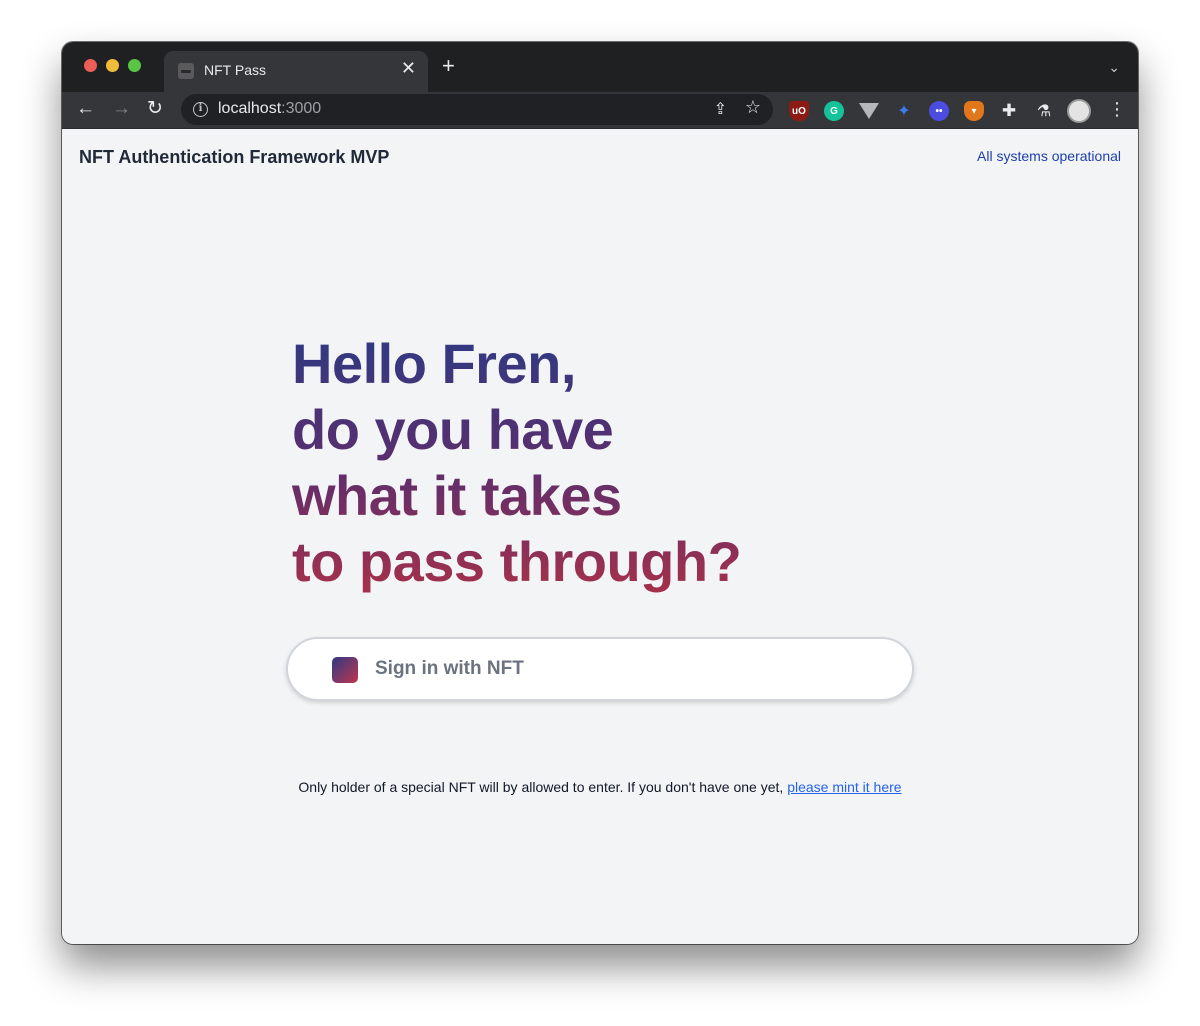 This screenshot has height=1026, width=1200. I want to click on system-status-link: All systems operational, so click(1049, 156).